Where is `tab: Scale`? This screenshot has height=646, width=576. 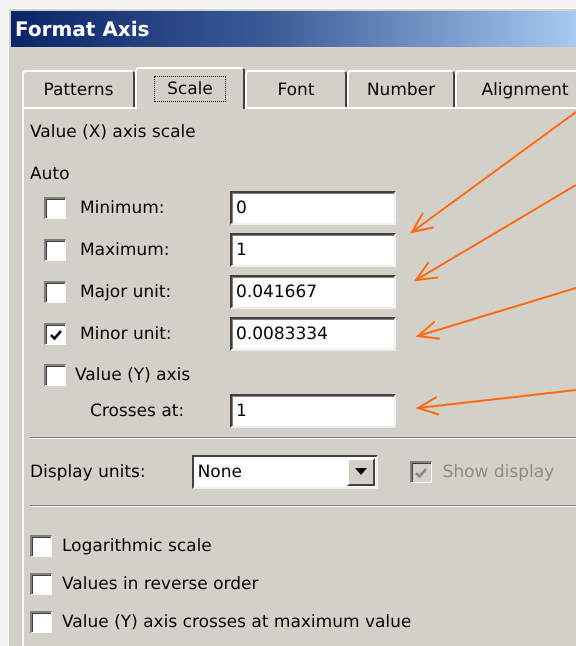
tab: Scale is located at coordinates (190, 88).